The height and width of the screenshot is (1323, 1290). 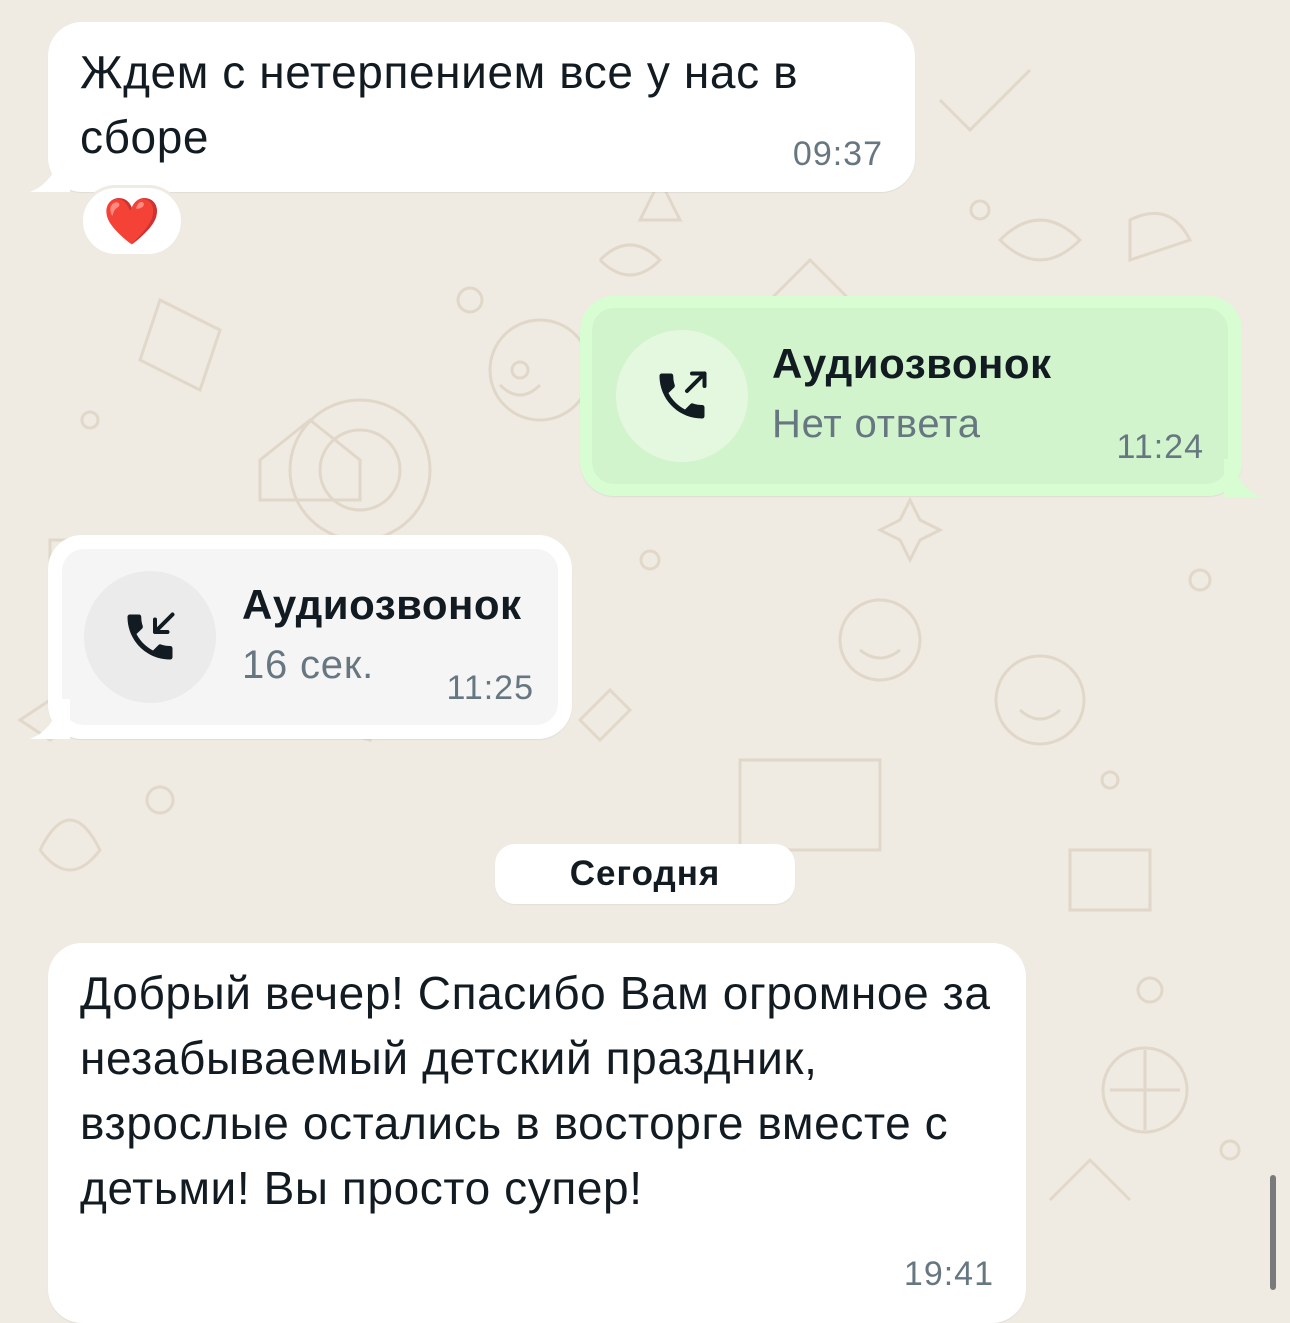 What do you see at coordinates (439, 104) in the screenshot?
I see `message-text: Ждем с нетерпением все у нас в сборе` at bounding box center [439, 104].